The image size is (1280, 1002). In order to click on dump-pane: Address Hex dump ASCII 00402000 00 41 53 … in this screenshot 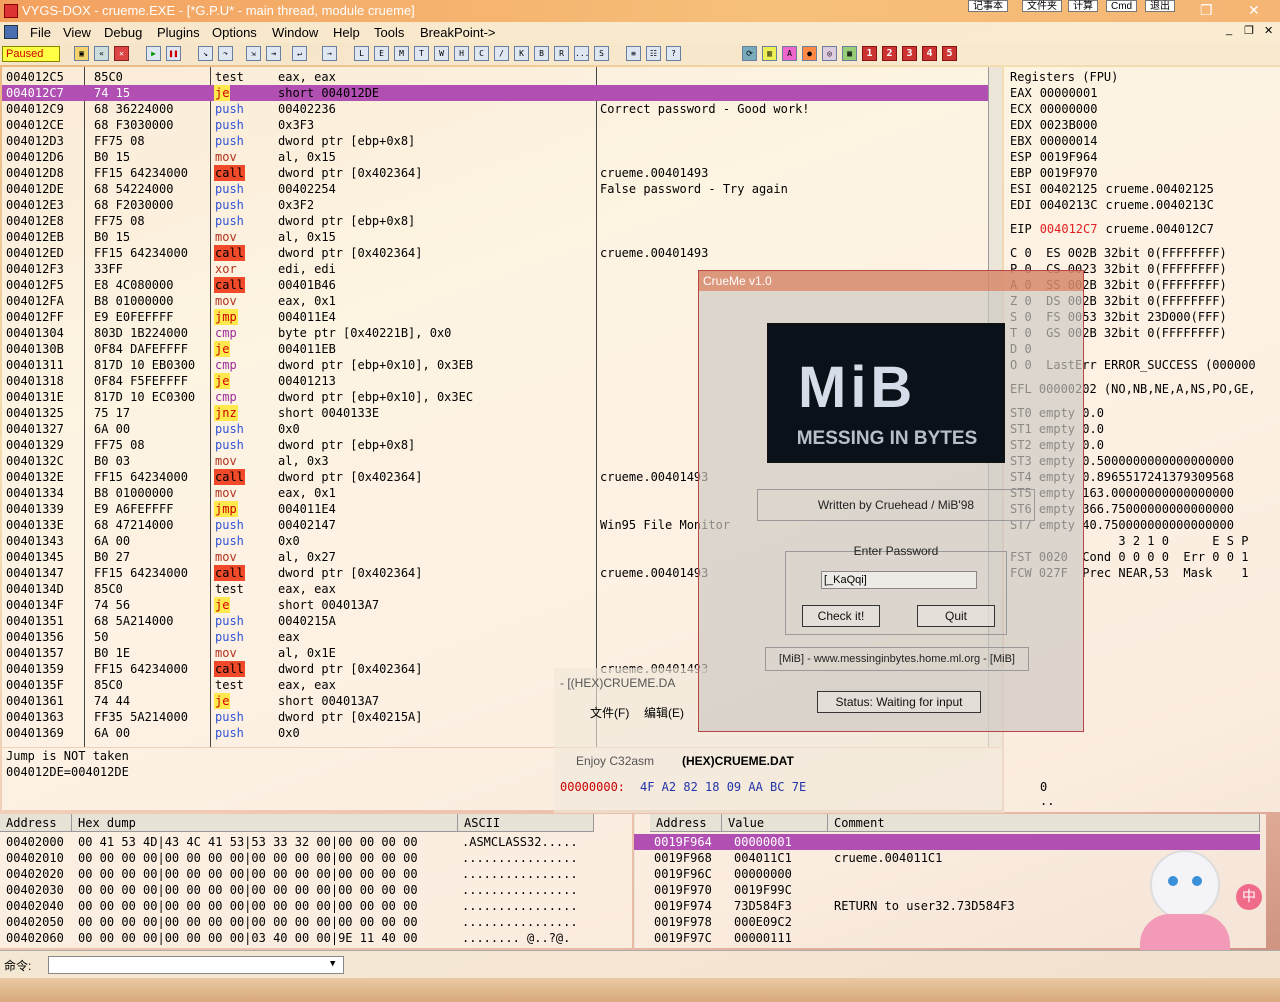, I will do `click(317, 881)`.